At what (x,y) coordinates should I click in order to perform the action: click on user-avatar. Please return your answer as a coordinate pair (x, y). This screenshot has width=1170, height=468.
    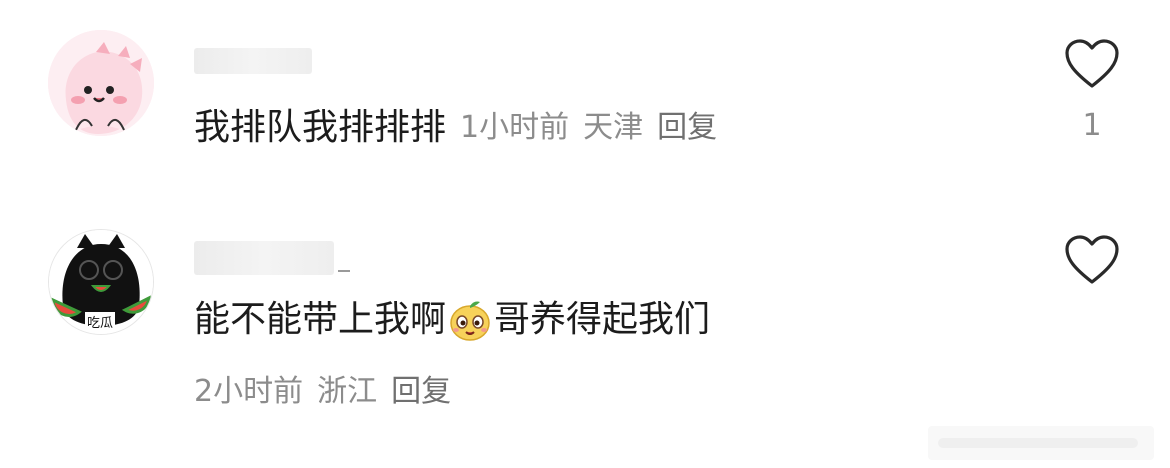
    Looking at the image, I should click on (101, 83).